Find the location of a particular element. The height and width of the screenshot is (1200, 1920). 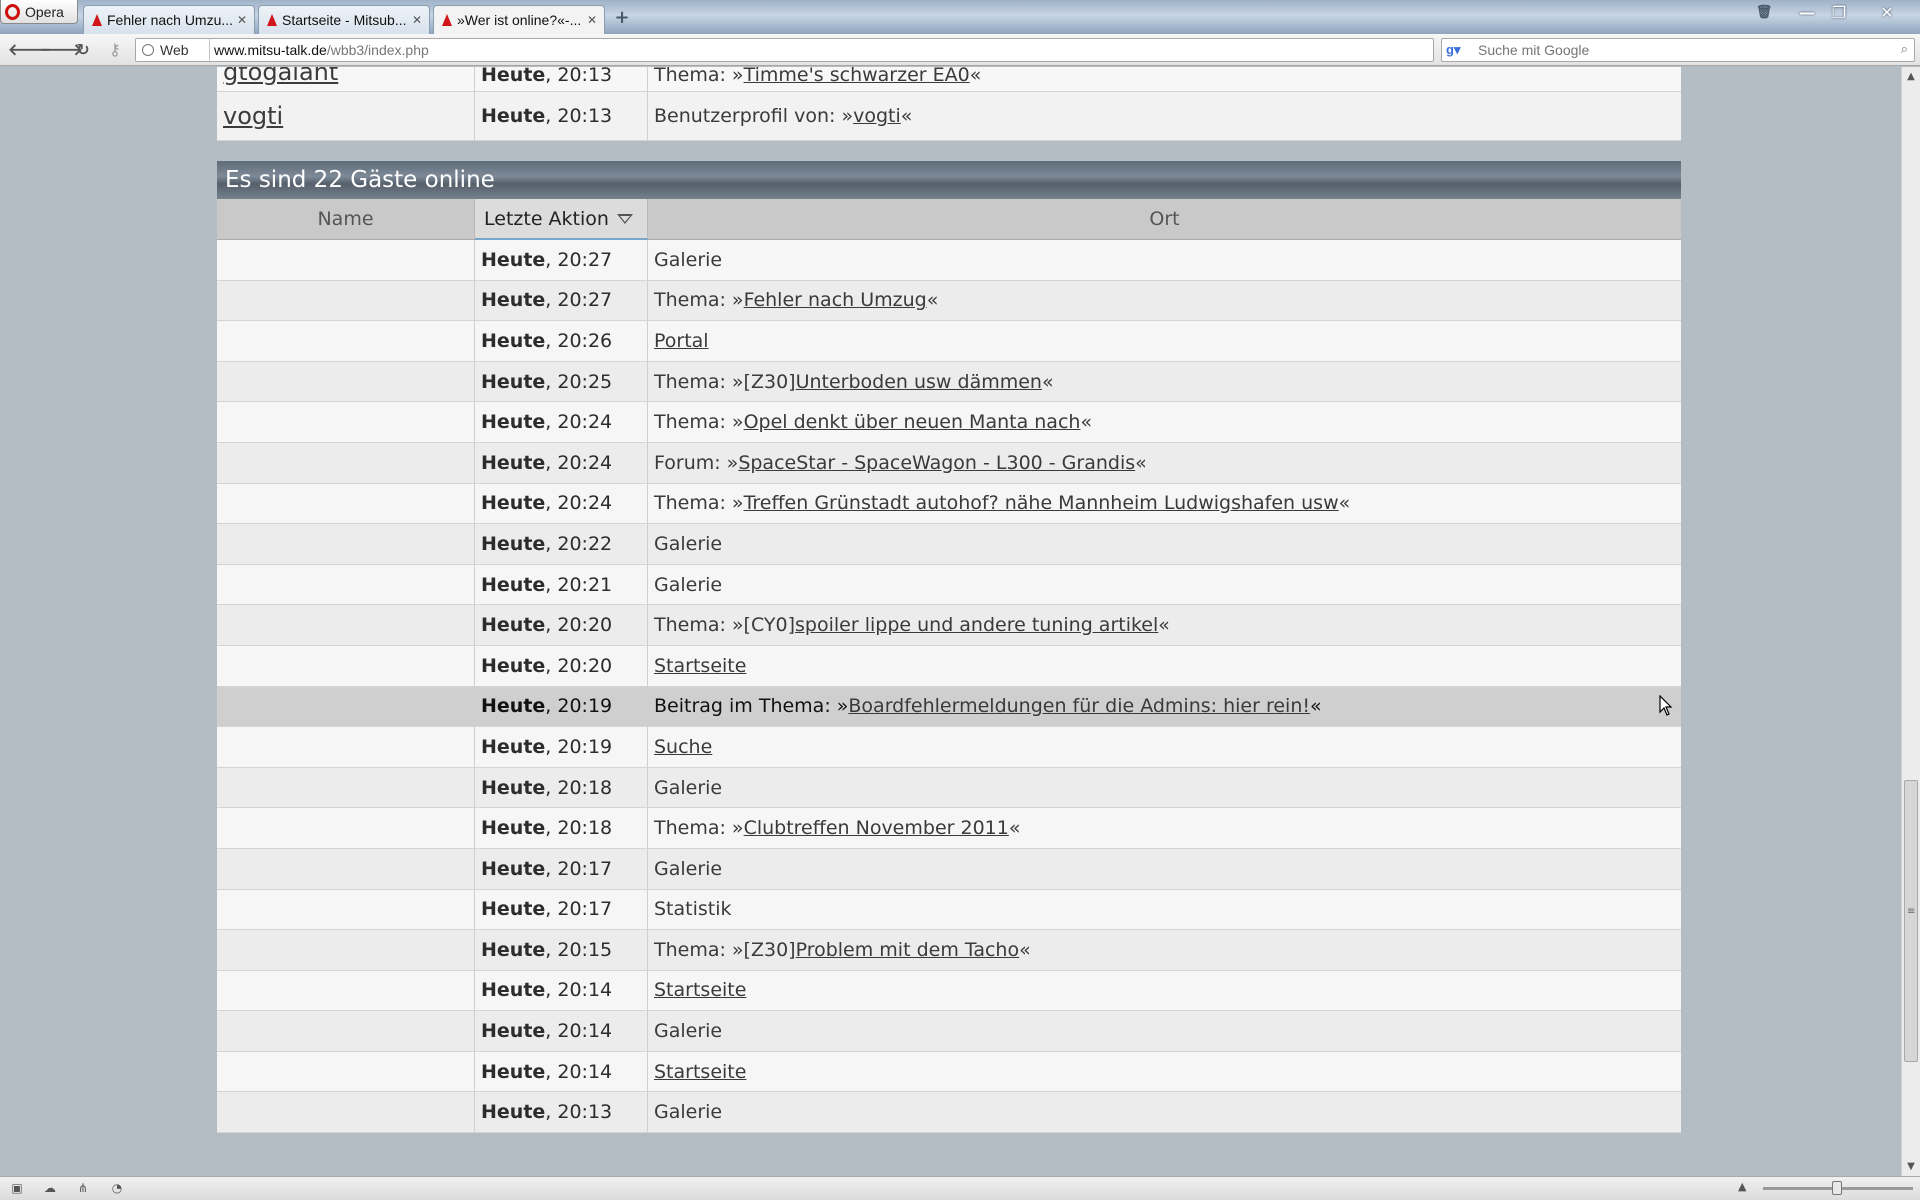

opera-link-icon: ⋔ is located at coordinates (83, 1188).